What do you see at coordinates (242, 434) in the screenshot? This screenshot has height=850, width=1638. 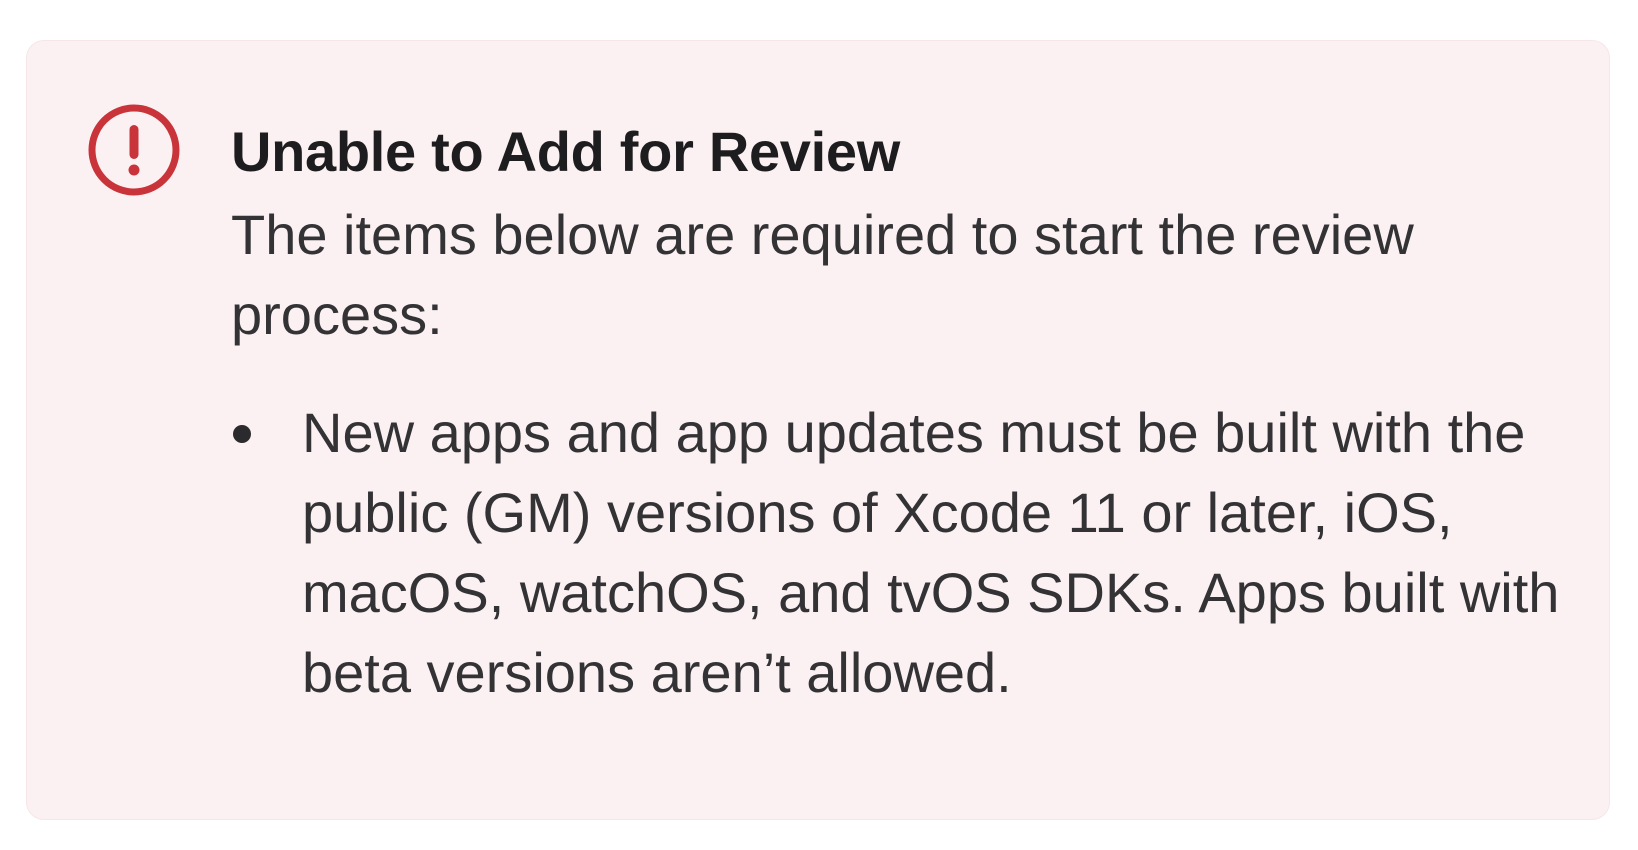 I see `bullet-icon` at bounding box center [242, 434].